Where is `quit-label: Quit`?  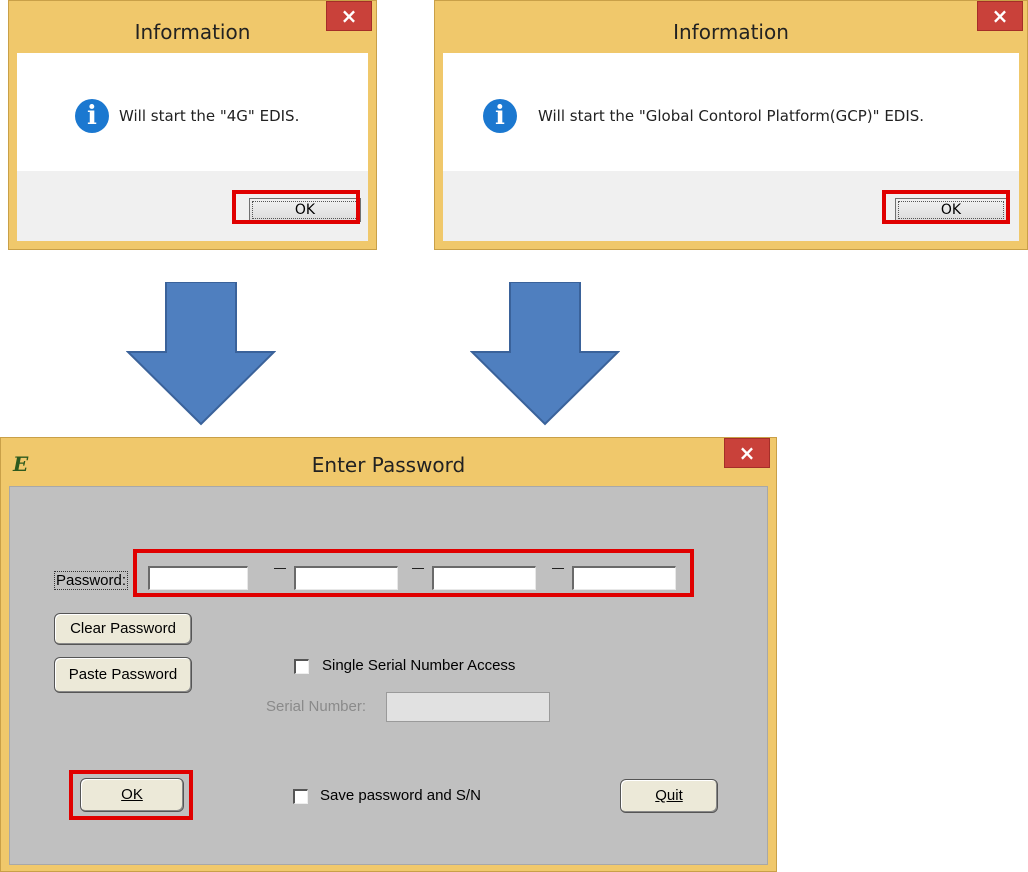
quit-label: Quit is located at coordinates (669, 795).